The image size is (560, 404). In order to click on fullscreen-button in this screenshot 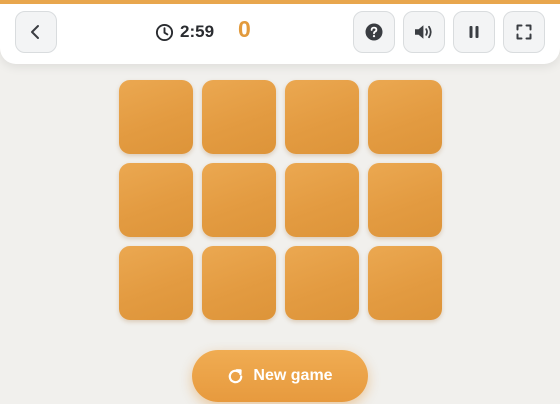, I will do `click(524, 32)`.